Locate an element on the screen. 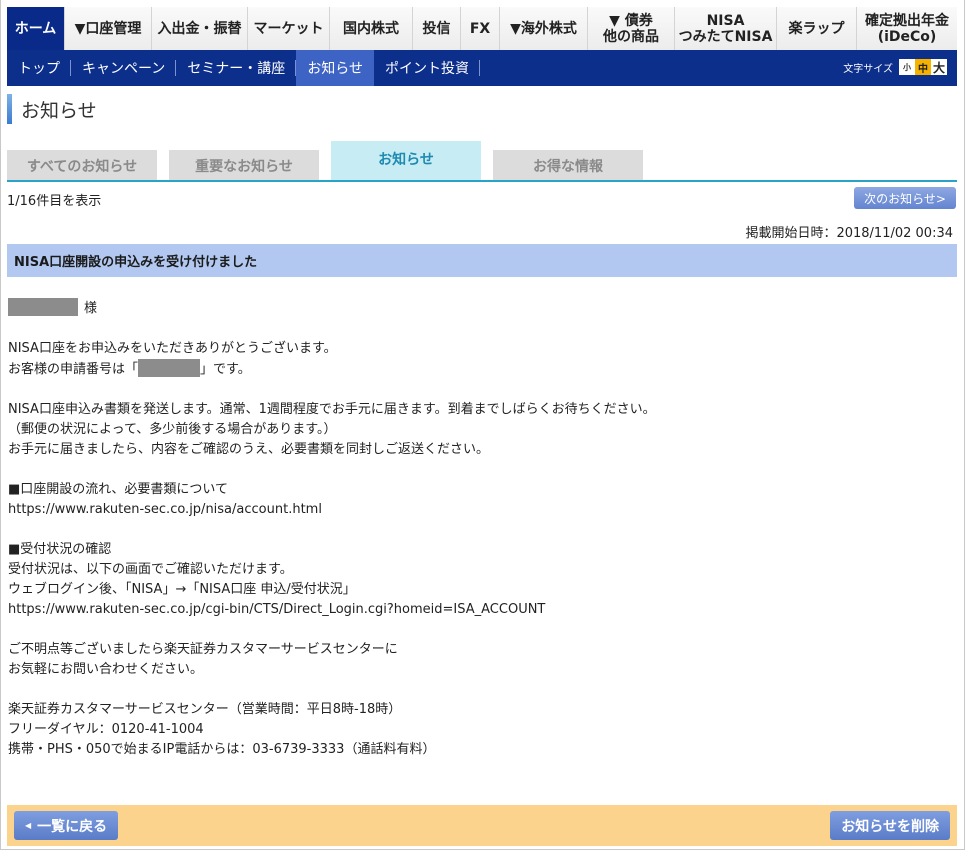  tab-underline is located at coordinates (482, 181).